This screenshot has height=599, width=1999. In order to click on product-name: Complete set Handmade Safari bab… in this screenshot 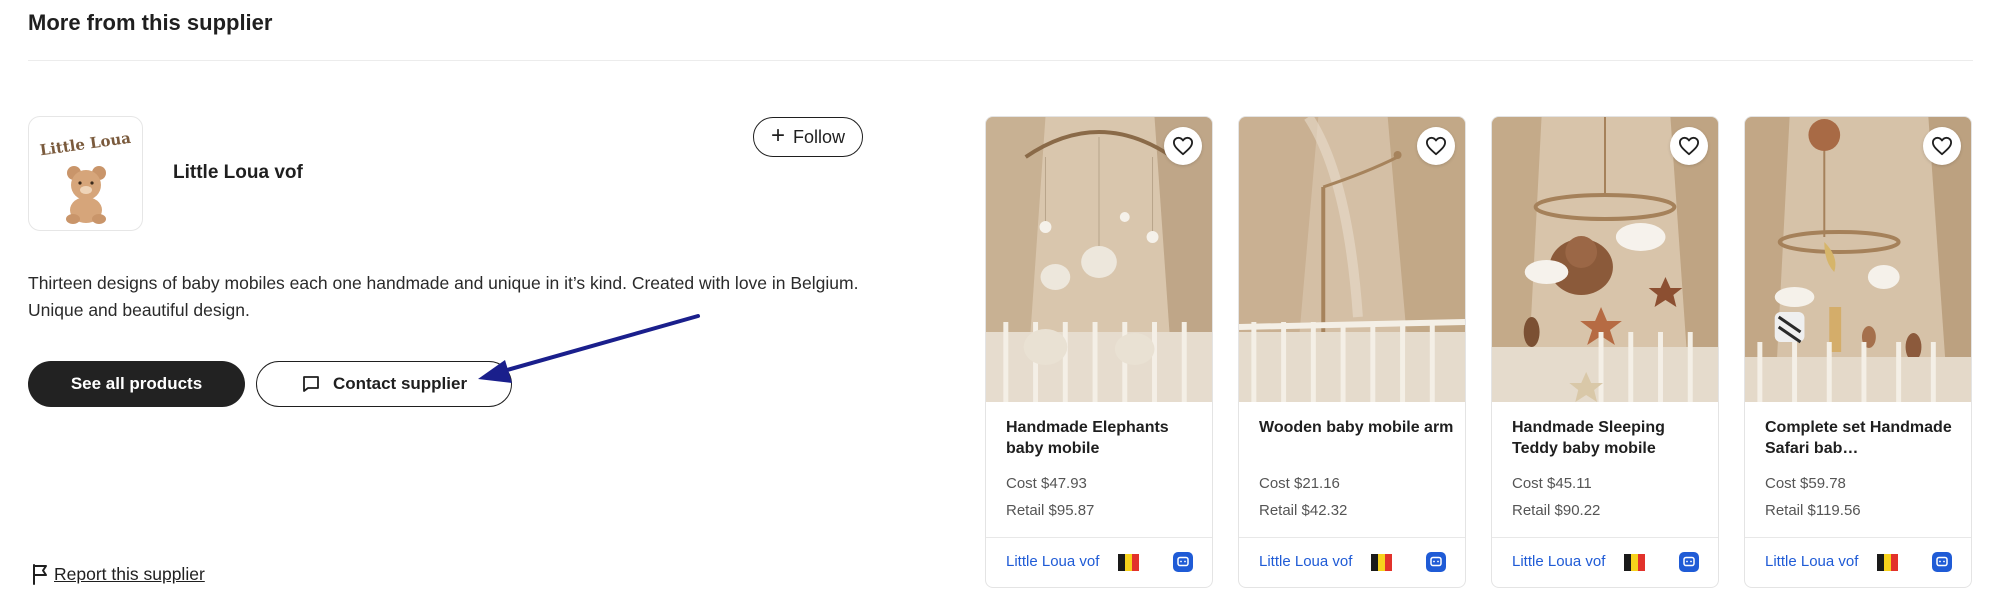, I will do `click(1862, 438)`.